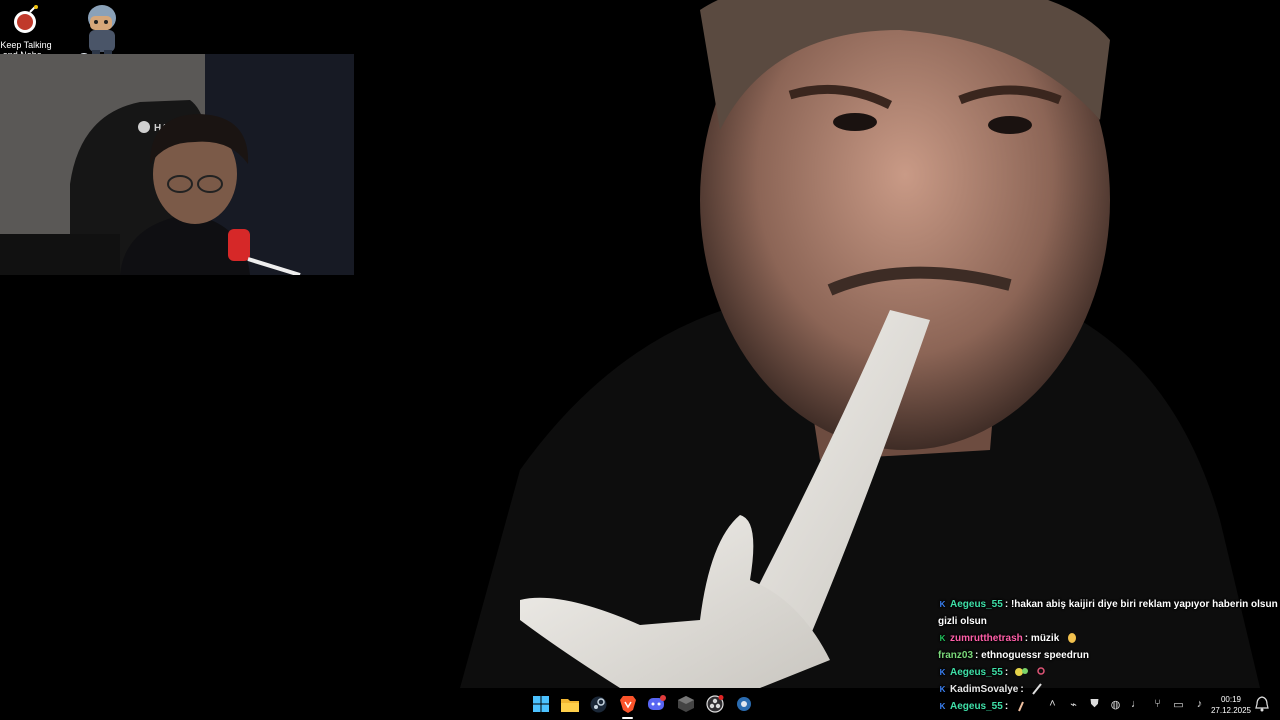 The height and width of the screenshot is (720, 1280). What do you see at coordinates (1052, 704) in the screenshot?
I see `chevron-up-icon: ˄` at bounding box center [1052, 704].